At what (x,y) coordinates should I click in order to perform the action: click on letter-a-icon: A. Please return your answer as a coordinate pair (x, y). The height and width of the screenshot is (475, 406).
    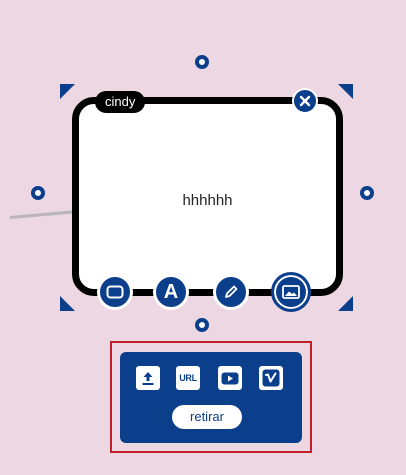
    Looking at the image, I should click on (171, 292).